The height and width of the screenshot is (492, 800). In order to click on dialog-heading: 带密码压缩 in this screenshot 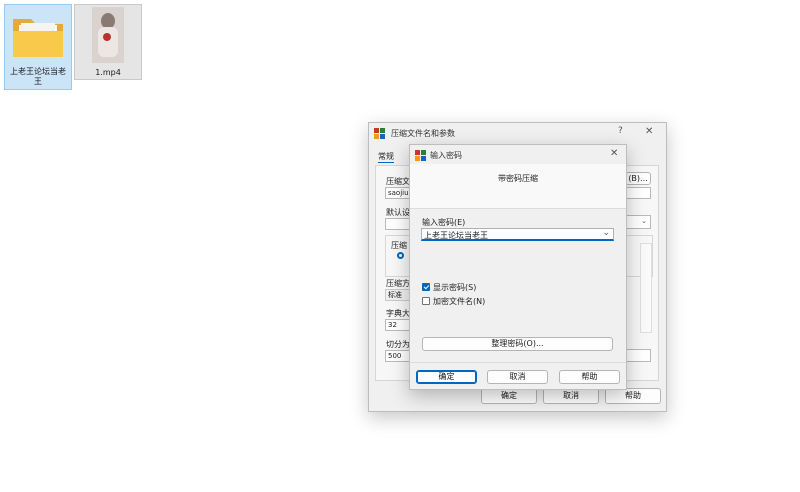, I will do `click(518, 178)`.